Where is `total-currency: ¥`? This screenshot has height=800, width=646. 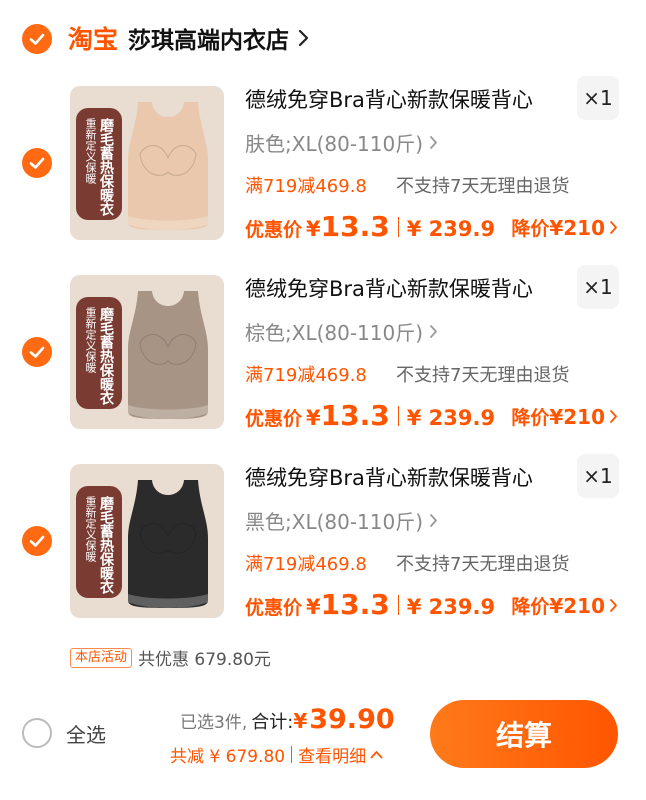
total-currency: ¥ is located at coordinates (300, 721).